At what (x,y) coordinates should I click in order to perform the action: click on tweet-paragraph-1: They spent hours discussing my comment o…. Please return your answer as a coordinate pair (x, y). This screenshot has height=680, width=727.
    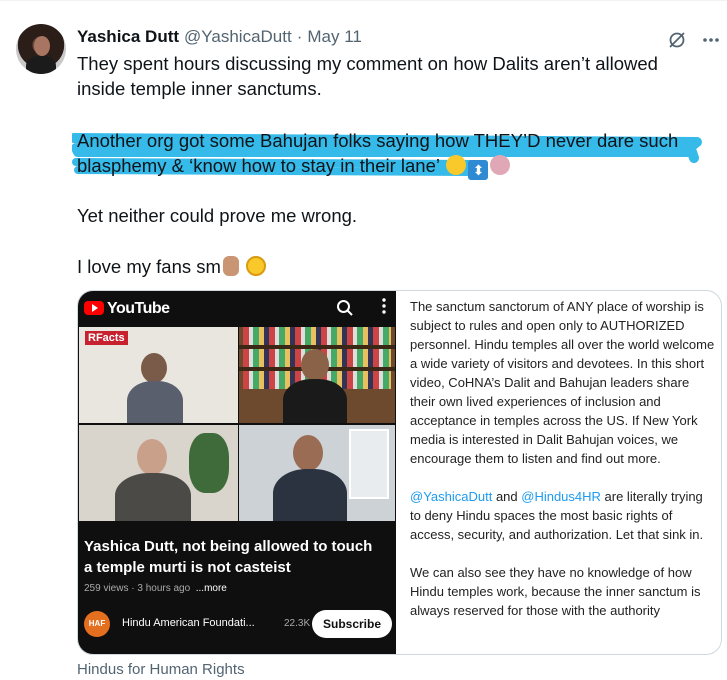
    Looking at the image, I should click on (367, 76).